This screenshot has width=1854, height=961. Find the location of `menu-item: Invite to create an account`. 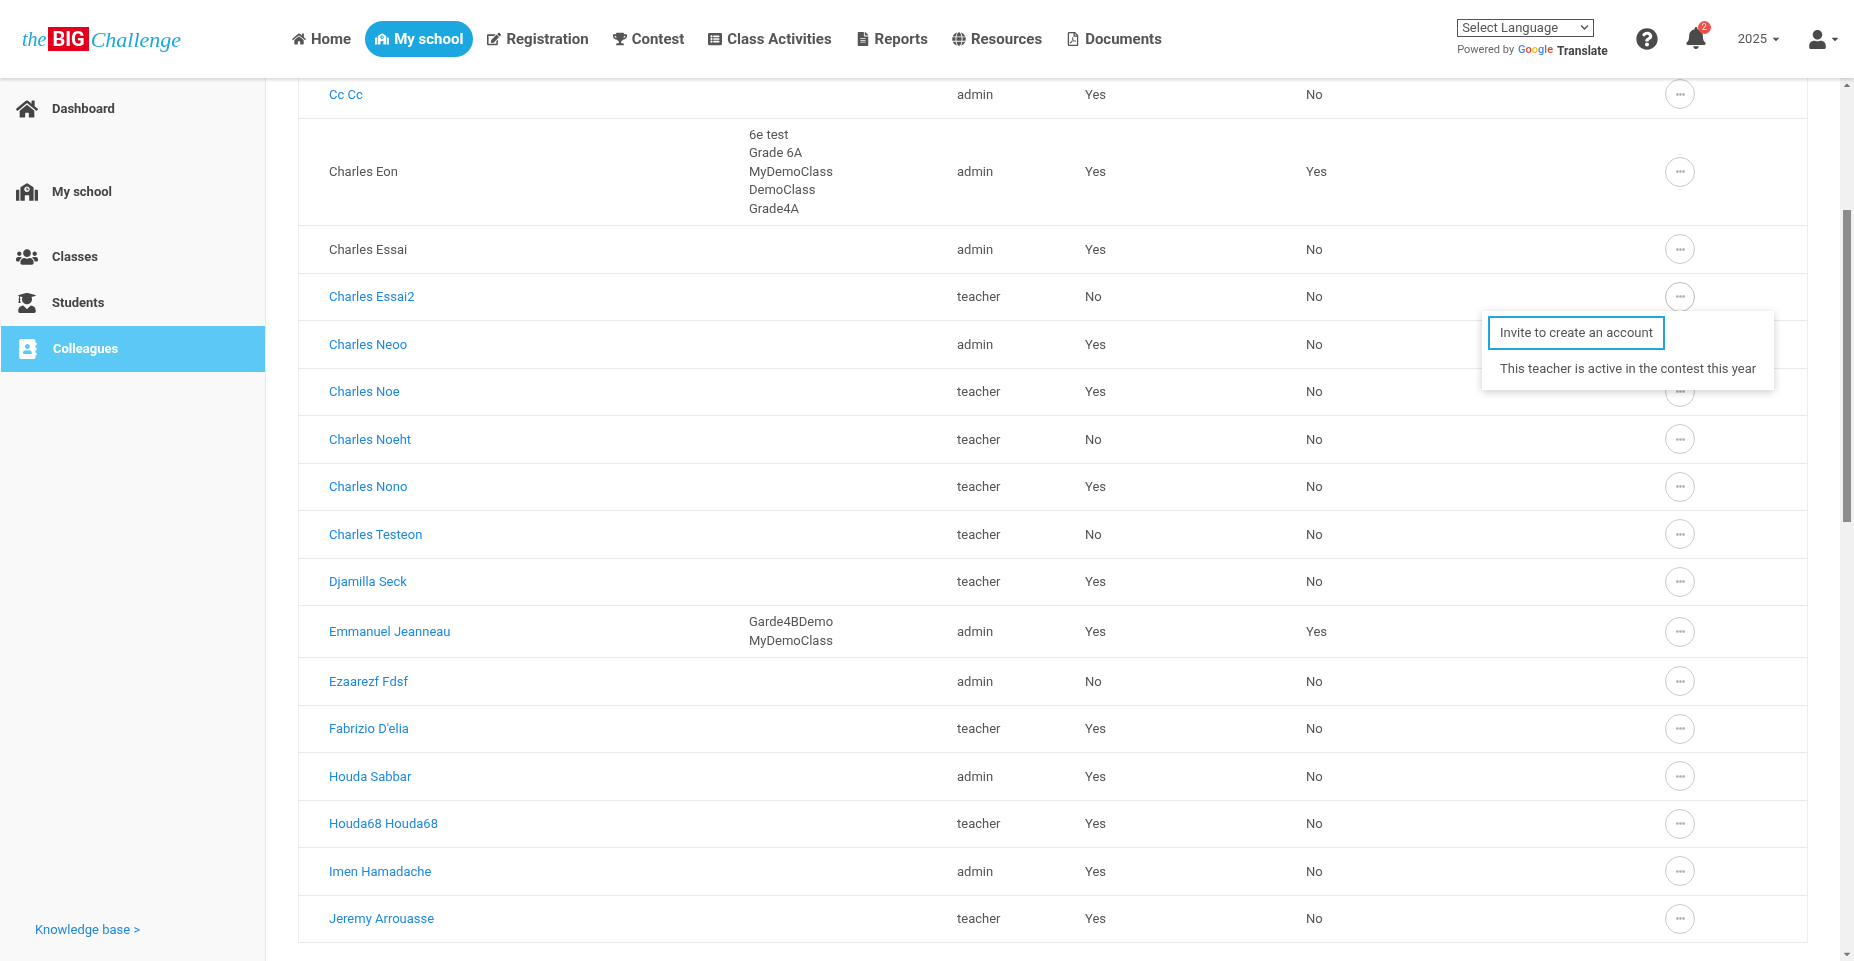

menu-item: Invite to create an account is located at coordinates (1576, 333).